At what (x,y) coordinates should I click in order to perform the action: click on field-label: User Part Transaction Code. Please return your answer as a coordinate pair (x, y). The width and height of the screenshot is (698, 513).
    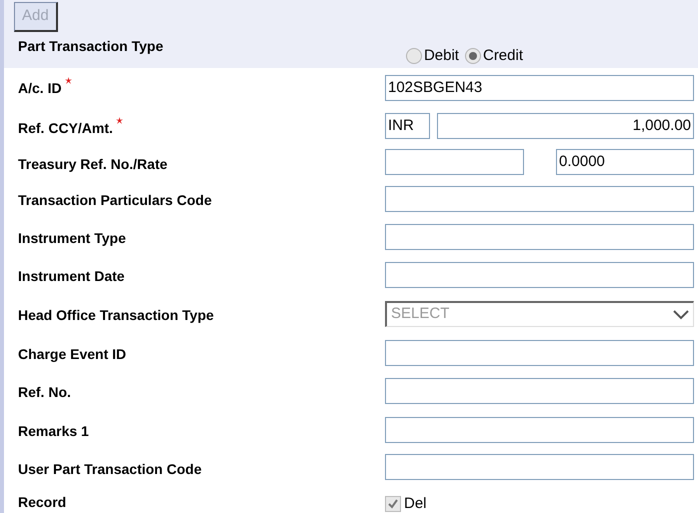
    Looking at the image, I should click on (110, 469).